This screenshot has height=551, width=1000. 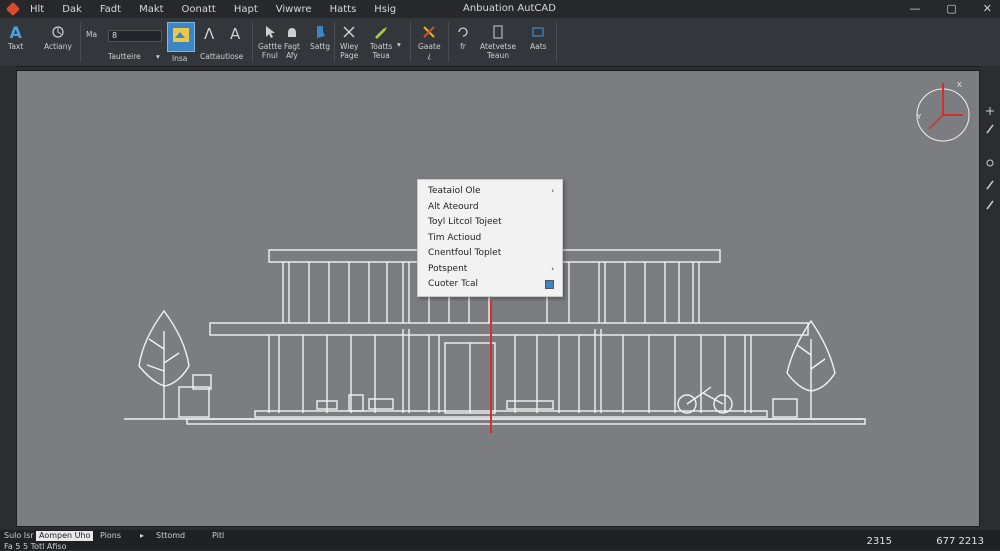 What do you see at coordinates (429, 51) in the screenshot?
I see `tool-6-label: Gaate ¿` at bounding box center [429, 51].